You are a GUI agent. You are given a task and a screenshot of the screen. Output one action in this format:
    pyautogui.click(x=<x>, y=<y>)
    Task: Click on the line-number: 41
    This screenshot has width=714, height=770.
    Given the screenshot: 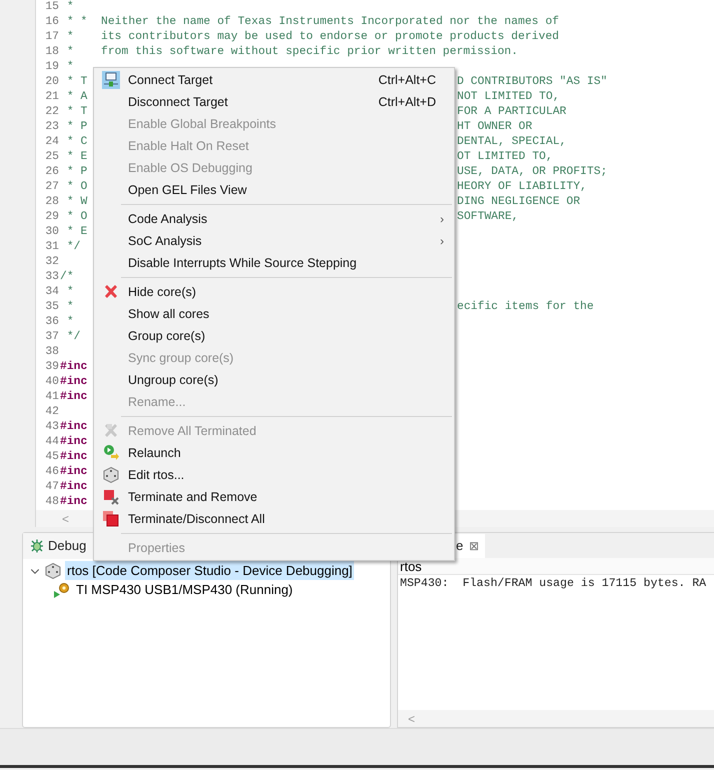 What is the action you would take?
    pyautogui.click(x=51, y=397)
    